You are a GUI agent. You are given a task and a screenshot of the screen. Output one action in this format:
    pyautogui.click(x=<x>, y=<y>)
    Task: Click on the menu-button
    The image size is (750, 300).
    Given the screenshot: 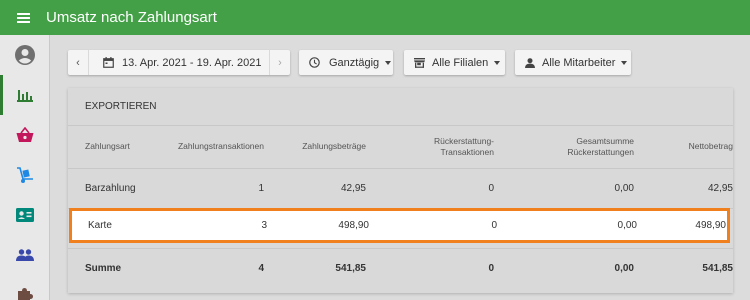 What is the action you would take?
    pyautogui.click(x=23, y=17)
    